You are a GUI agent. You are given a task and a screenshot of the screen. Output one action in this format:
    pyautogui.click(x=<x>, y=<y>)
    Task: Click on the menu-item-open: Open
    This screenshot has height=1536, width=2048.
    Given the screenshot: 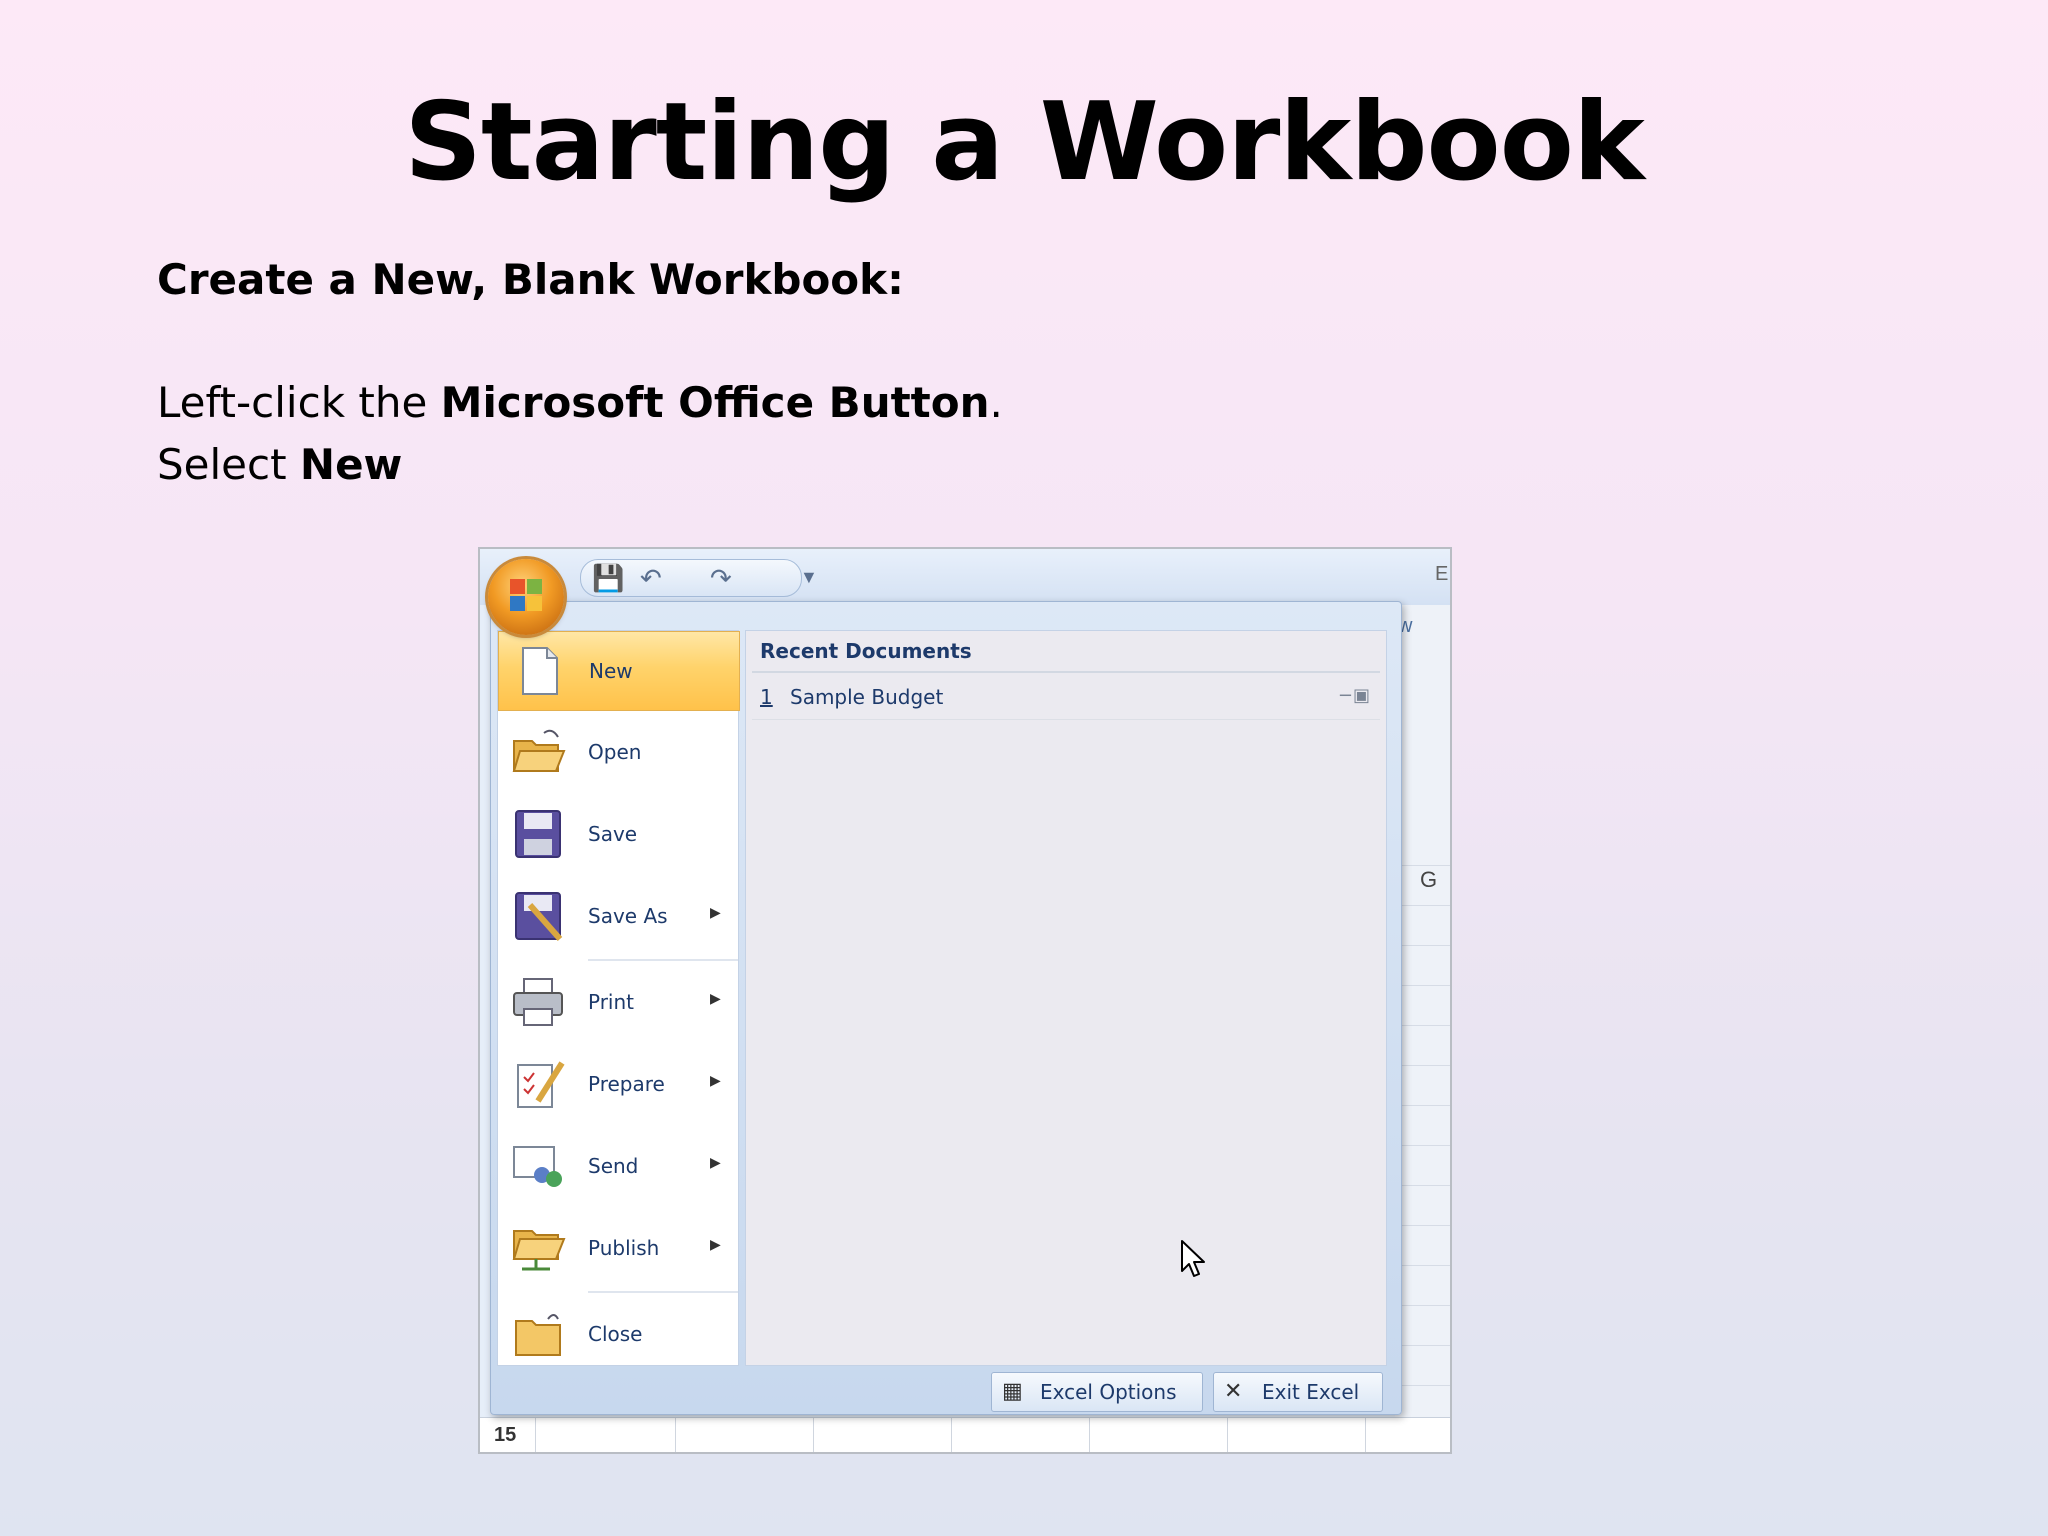 What is the action you would take?
    pyautogui.click(x=618, y=752)
    